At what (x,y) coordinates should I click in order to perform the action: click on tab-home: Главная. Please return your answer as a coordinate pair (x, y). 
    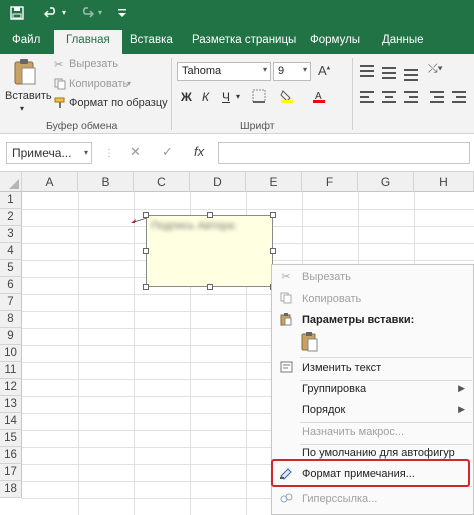
    Looking at the image, I should click on (88, 42).